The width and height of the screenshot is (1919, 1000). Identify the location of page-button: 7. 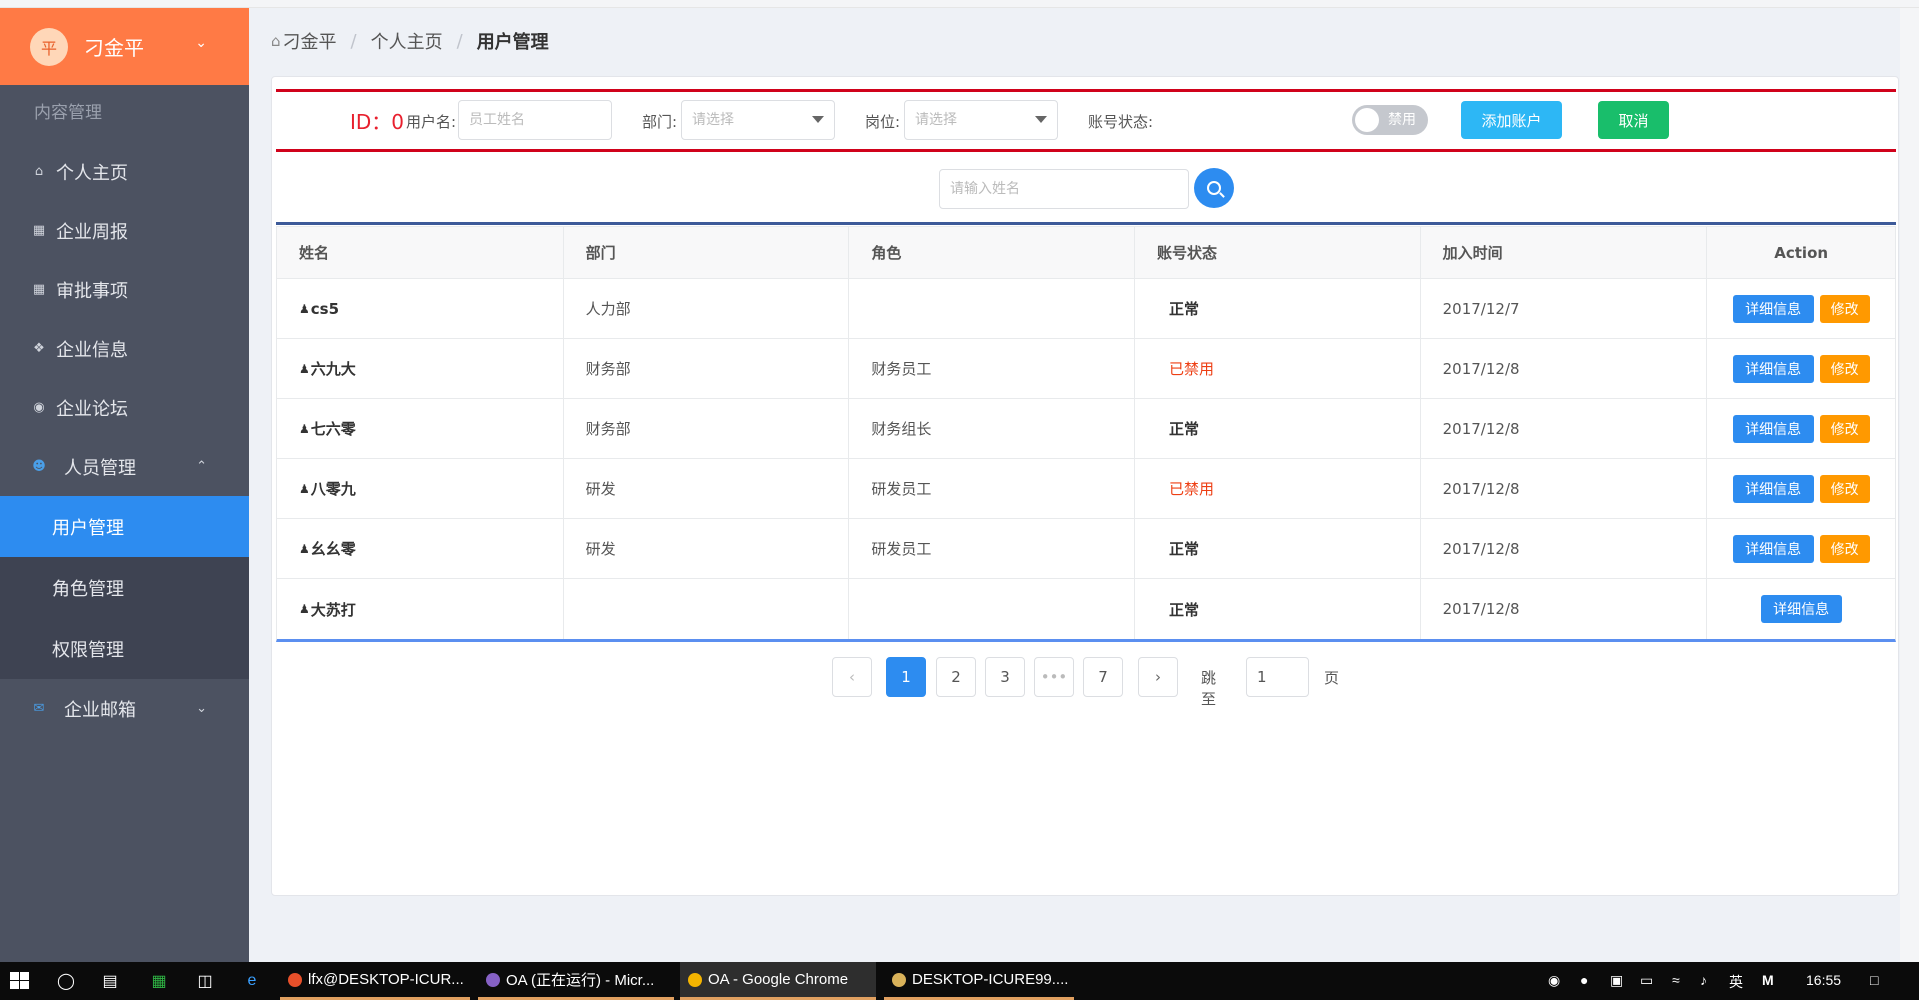
(1103, 677).